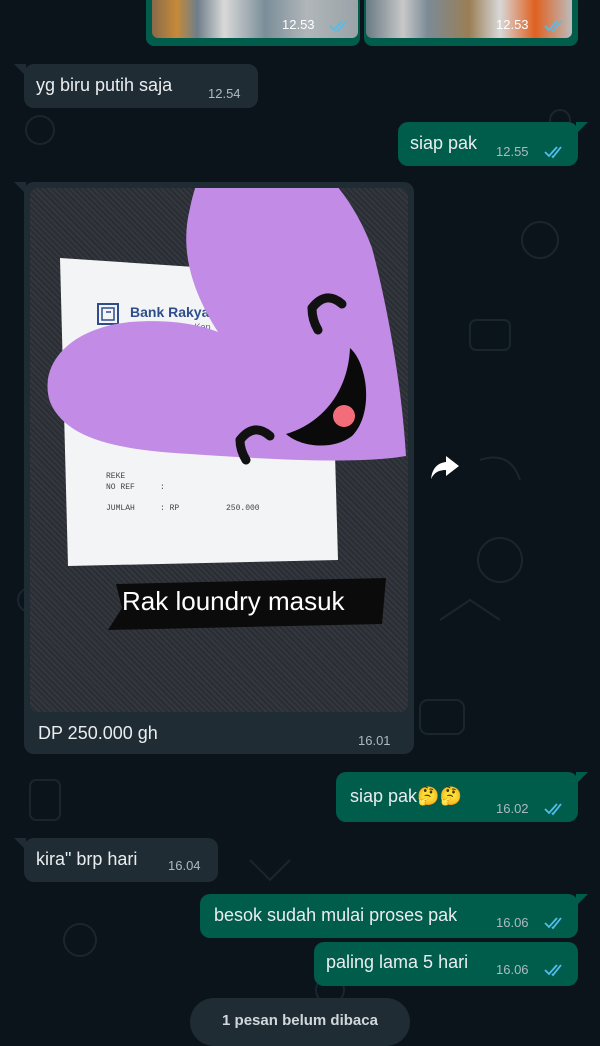  Describe the element at coordinates (444, 143) in the screenshot. I see `message-text: siap pak` at that location.